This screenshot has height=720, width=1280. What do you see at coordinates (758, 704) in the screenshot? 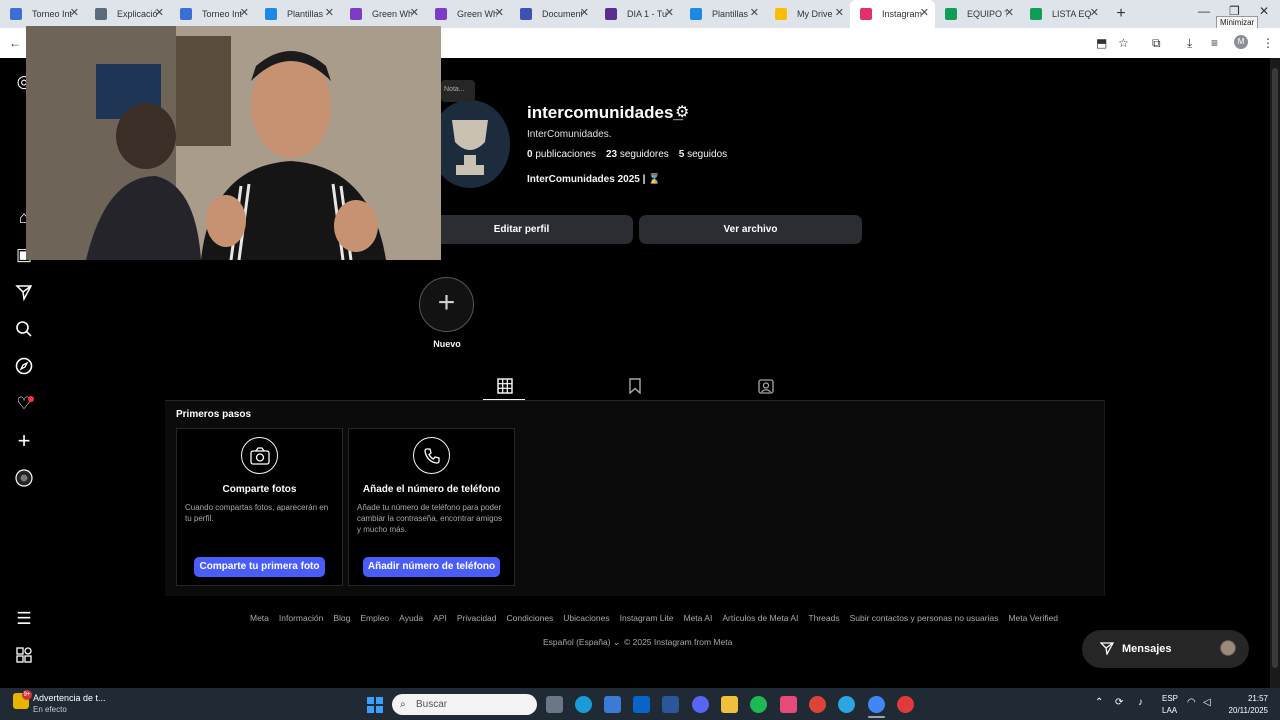
I see `spotify-icon` at bounding box center [758, 704].